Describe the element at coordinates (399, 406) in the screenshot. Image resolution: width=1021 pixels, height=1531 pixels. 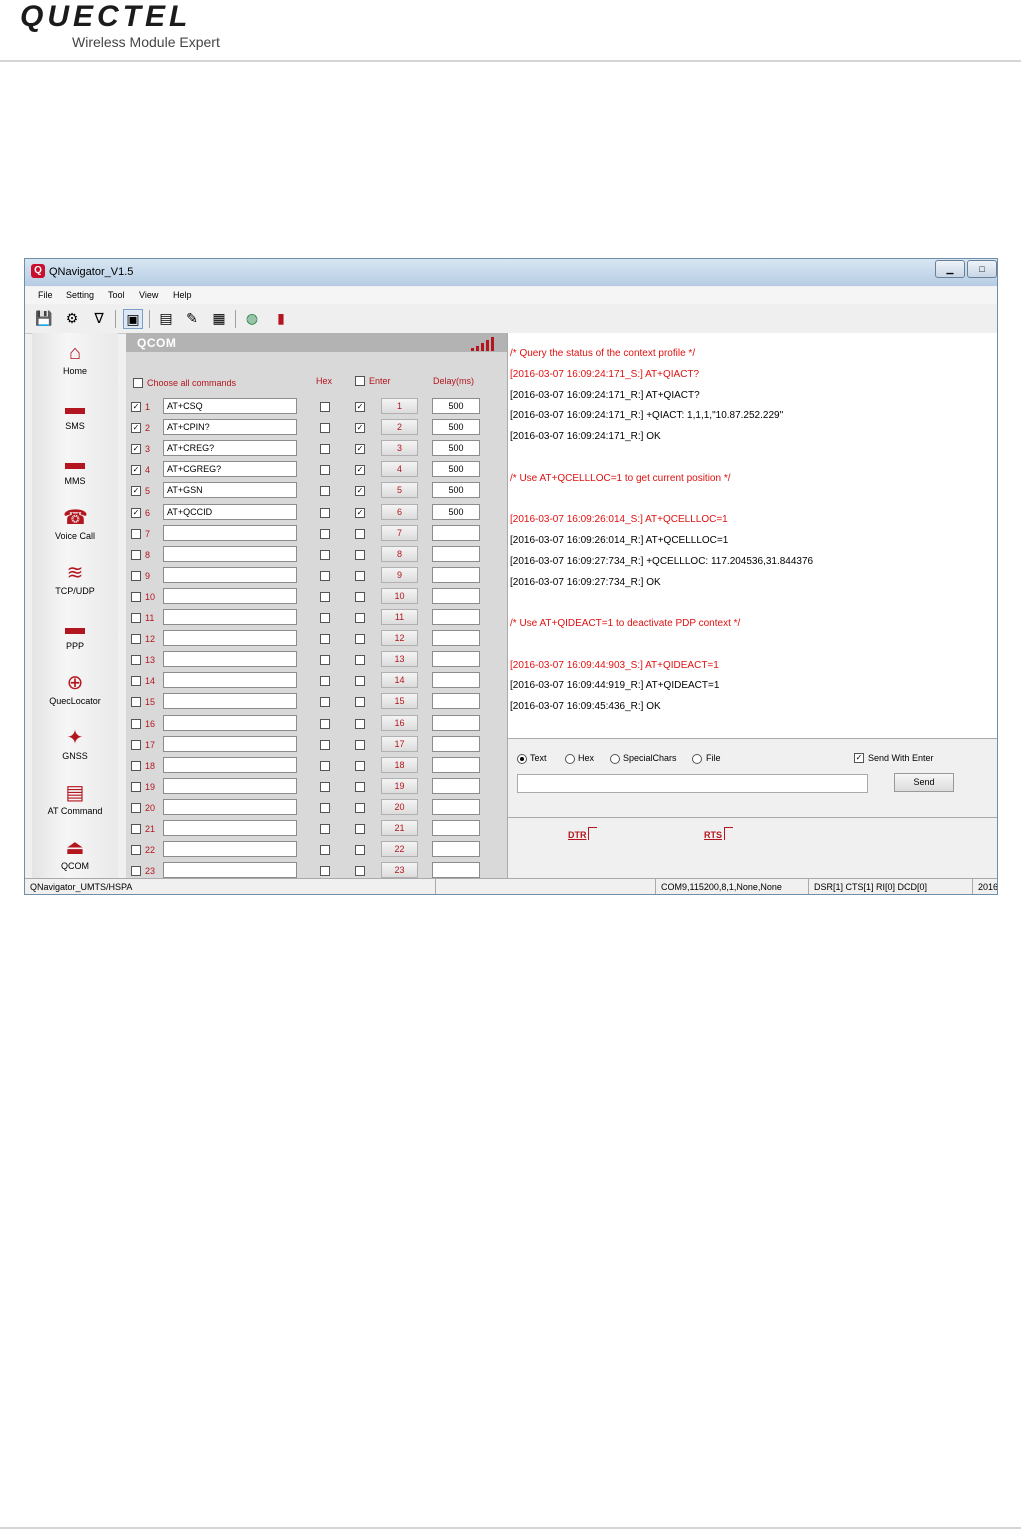
I see `send-row-button: 1` at that location.